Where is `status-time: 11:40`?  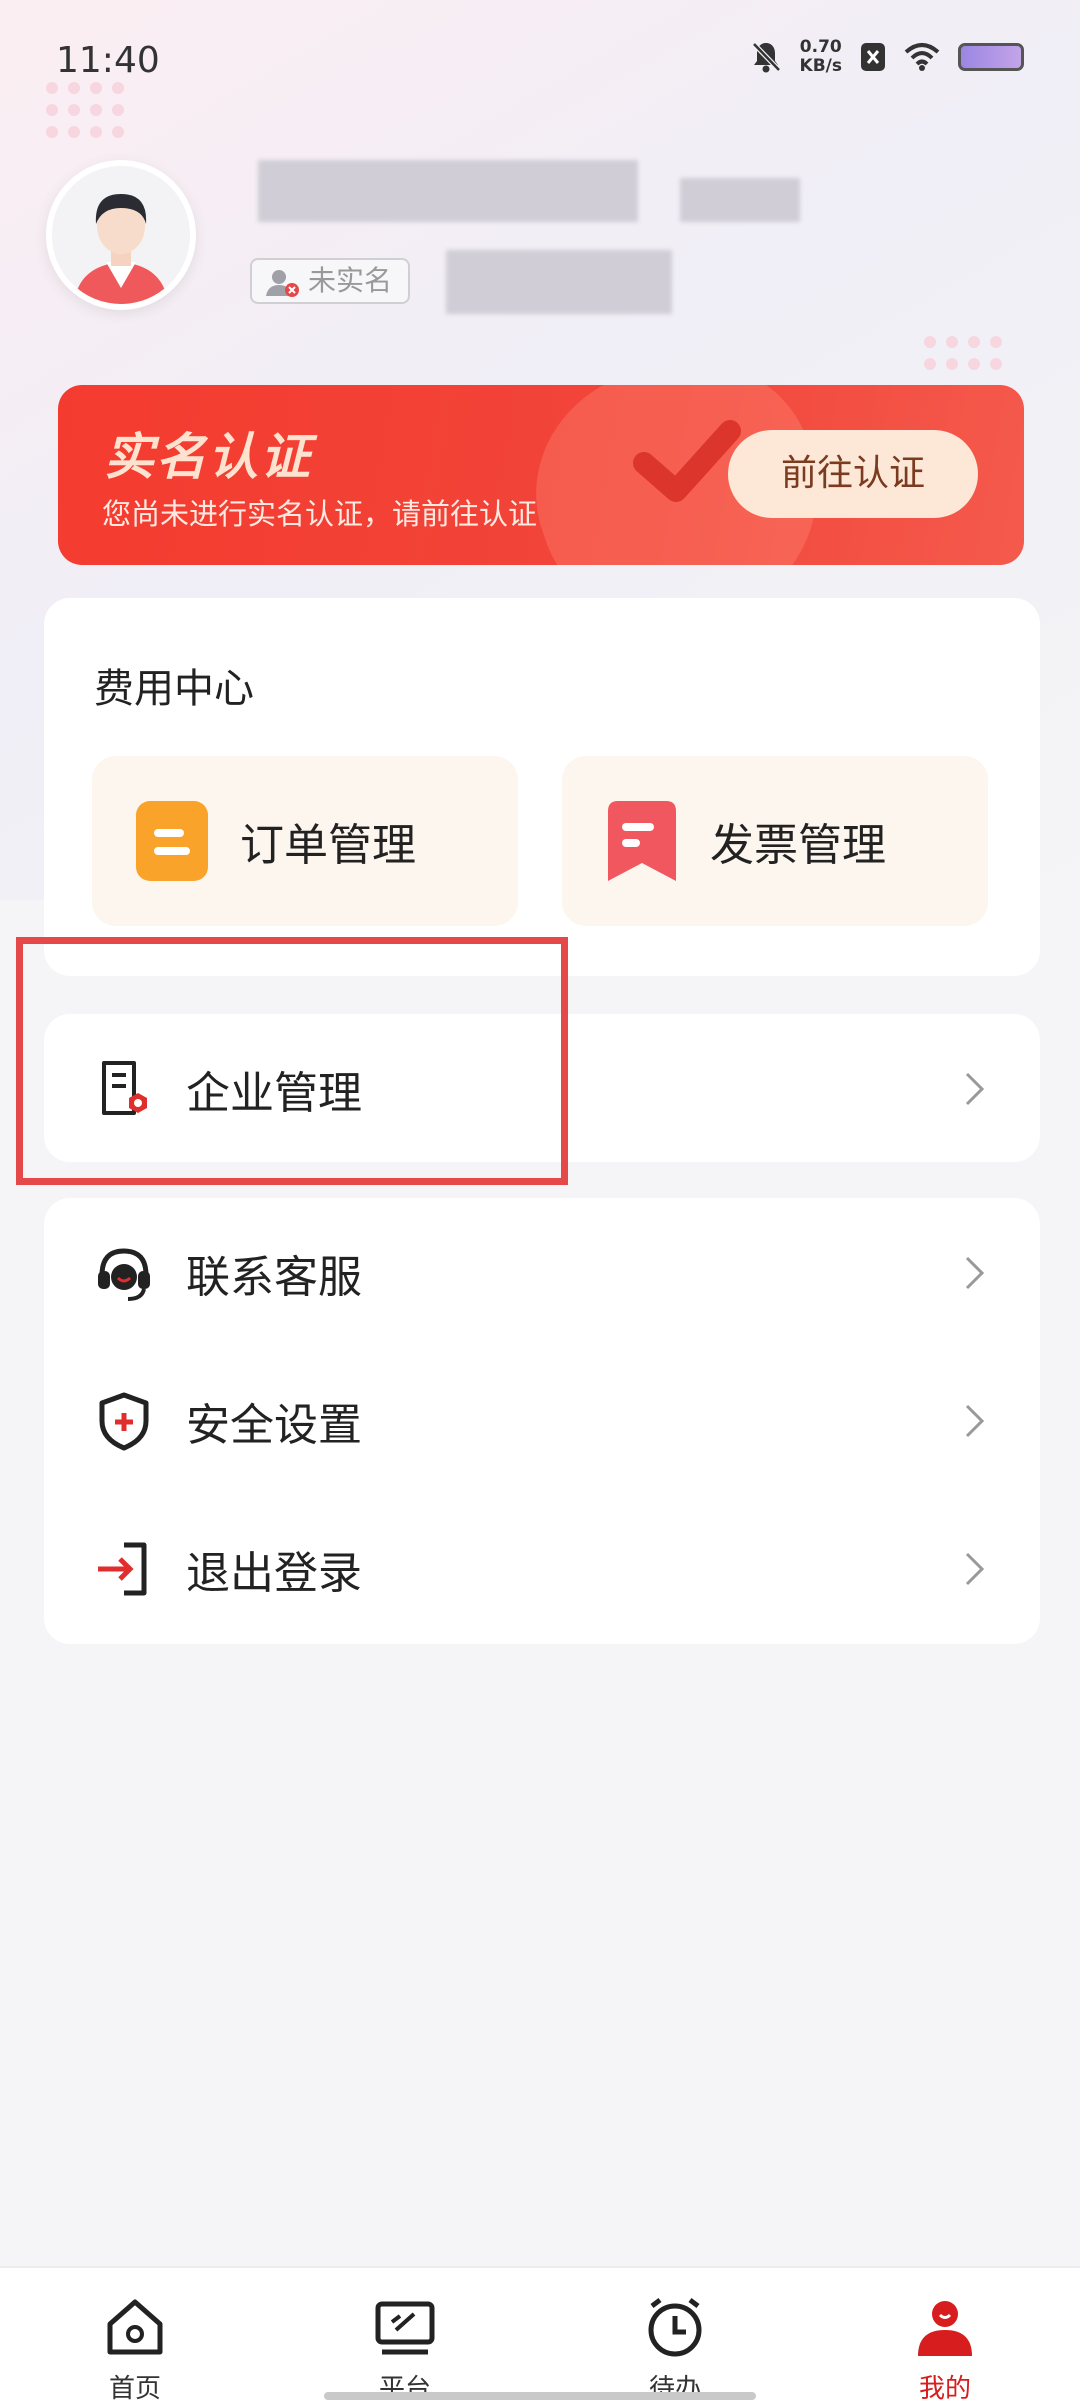 status-time: 11:40 is located at coordinates (108, 60).